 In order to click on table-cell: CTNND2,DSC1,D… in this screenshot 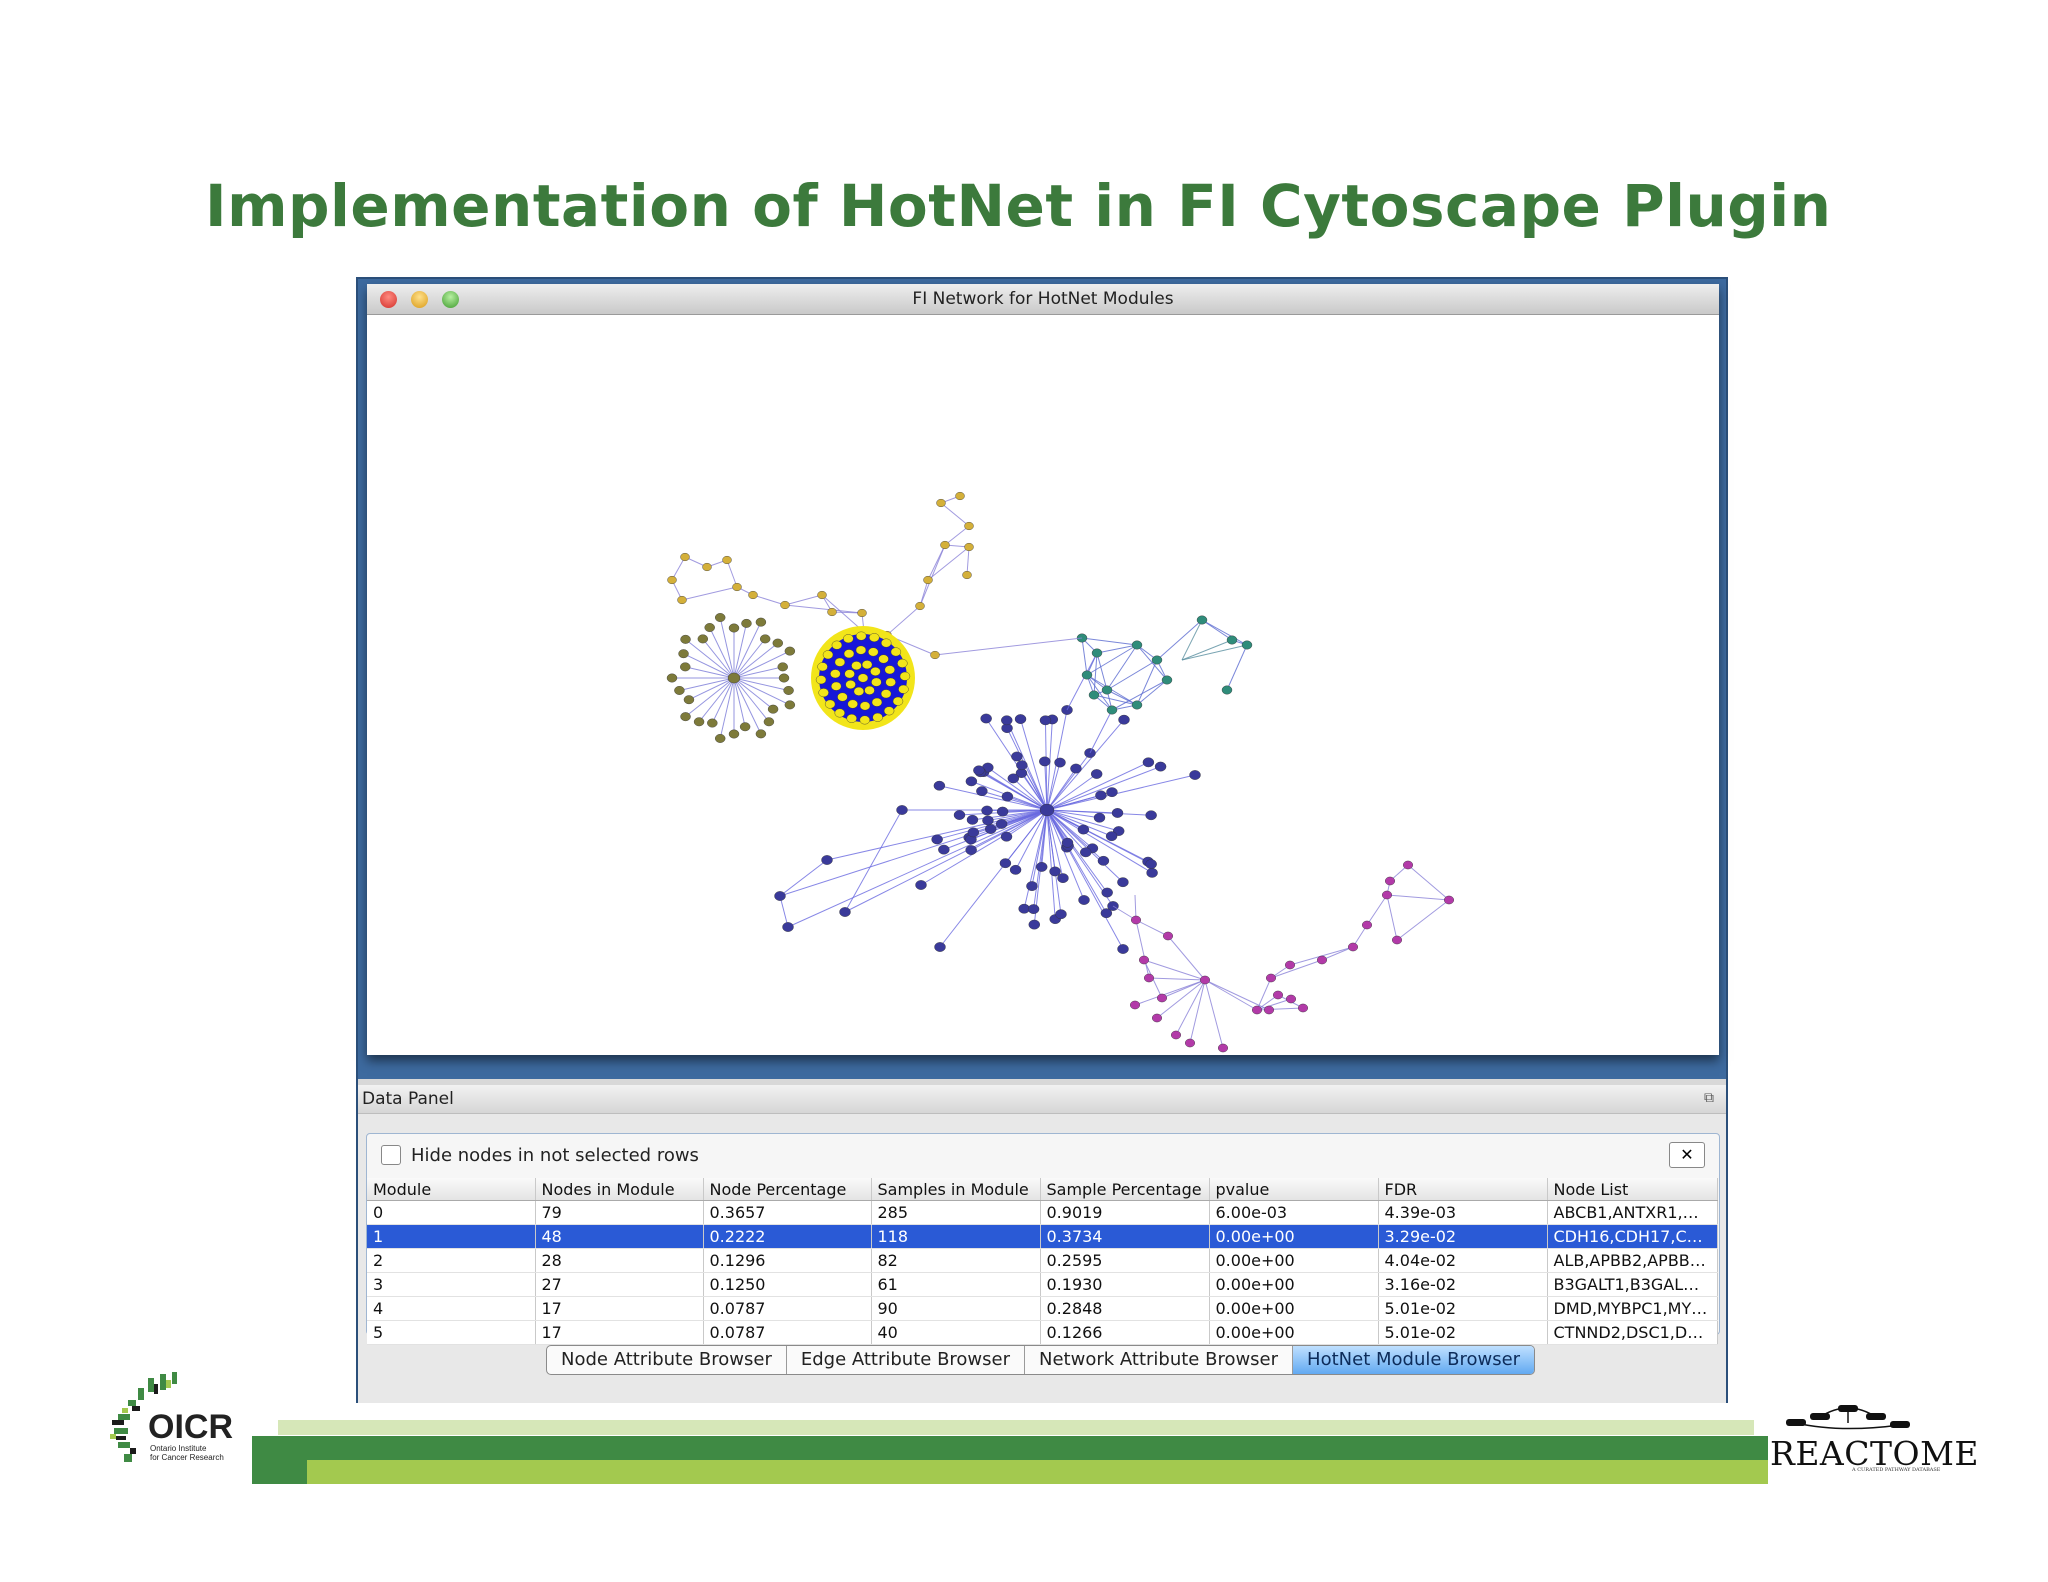, I will do `click(1632, 1332)`.